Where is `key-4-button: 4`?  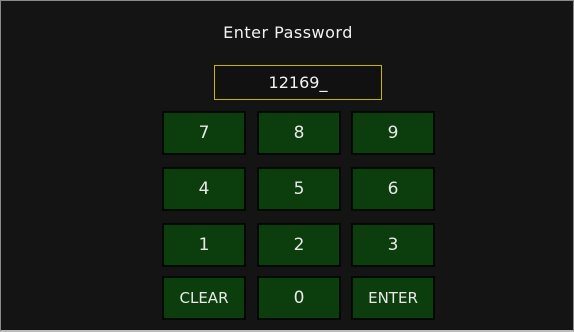
key-4-button: 4 is located at coordinates (204, 189).